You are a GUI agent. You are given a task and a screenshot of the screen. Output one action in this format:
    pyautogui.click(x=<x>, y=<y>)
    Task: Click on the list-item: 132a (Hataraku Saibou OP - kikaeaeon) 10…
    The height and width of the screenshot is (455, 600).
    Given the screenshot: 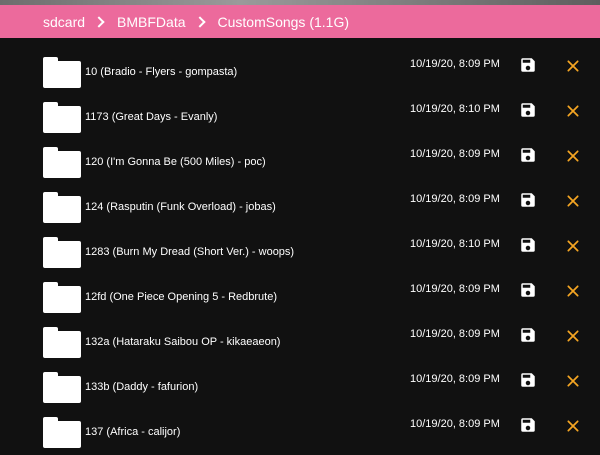 What is the action you would take?
    pyautogui.click(x=300, y=336)
    